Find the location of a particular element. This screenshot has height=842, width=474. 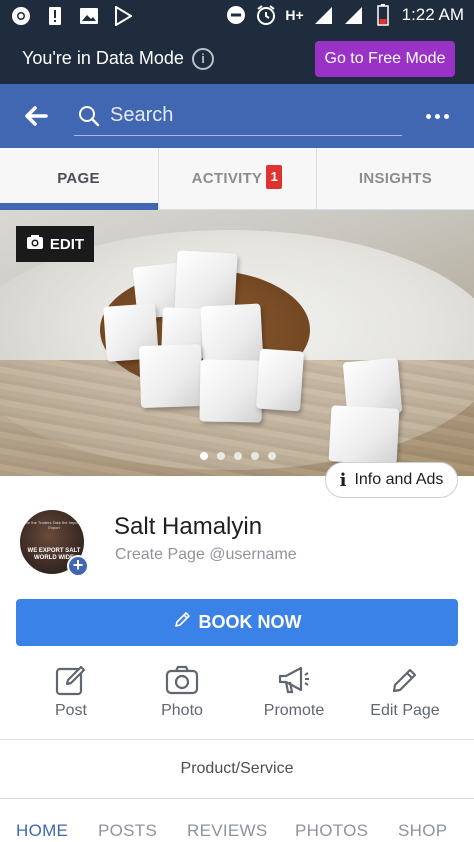

info-and-ads-button: i Info and Ads is located at coordinates (391, 480).